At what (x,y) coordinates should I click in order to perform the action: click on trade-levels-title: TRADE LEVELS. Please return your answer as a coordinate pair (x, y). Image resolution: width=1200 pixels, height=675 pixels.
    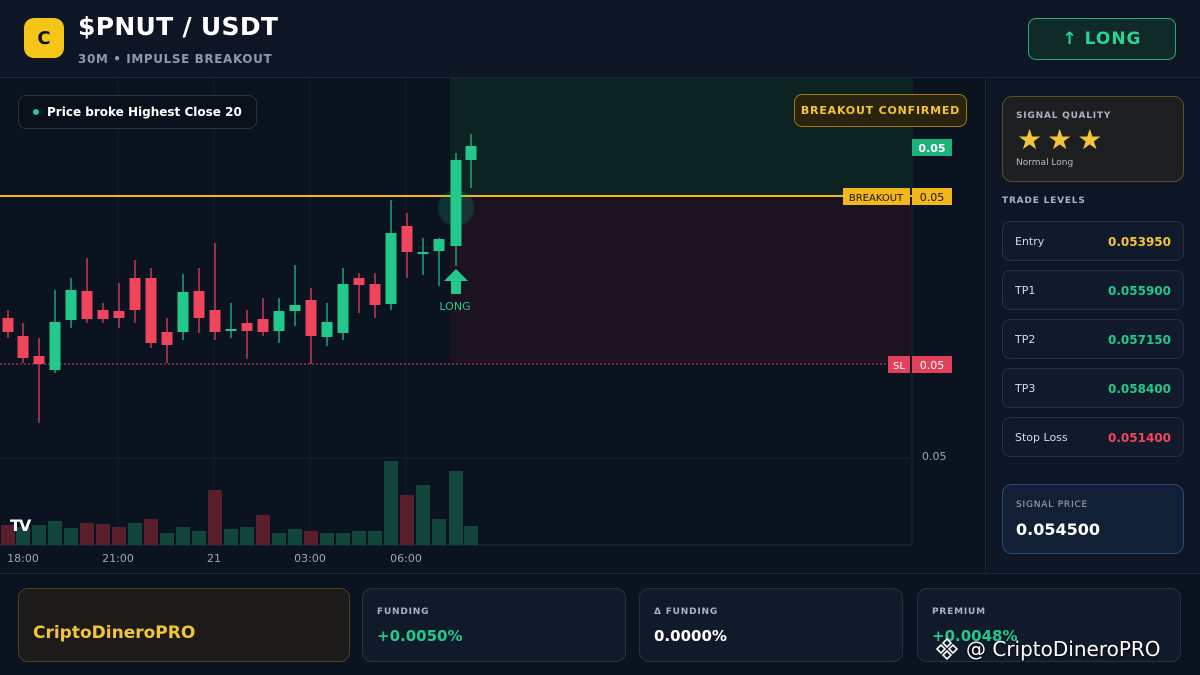
    Looking at the image, I should click on (1044, 201).